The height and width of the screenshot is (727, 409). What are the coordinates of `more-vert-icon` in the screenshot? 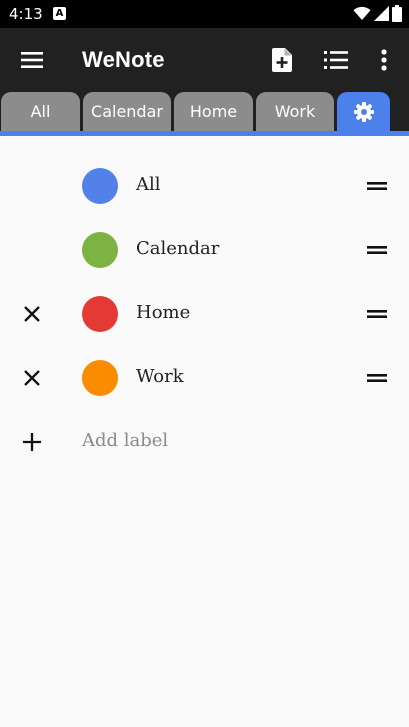 It's located at (384, 60).